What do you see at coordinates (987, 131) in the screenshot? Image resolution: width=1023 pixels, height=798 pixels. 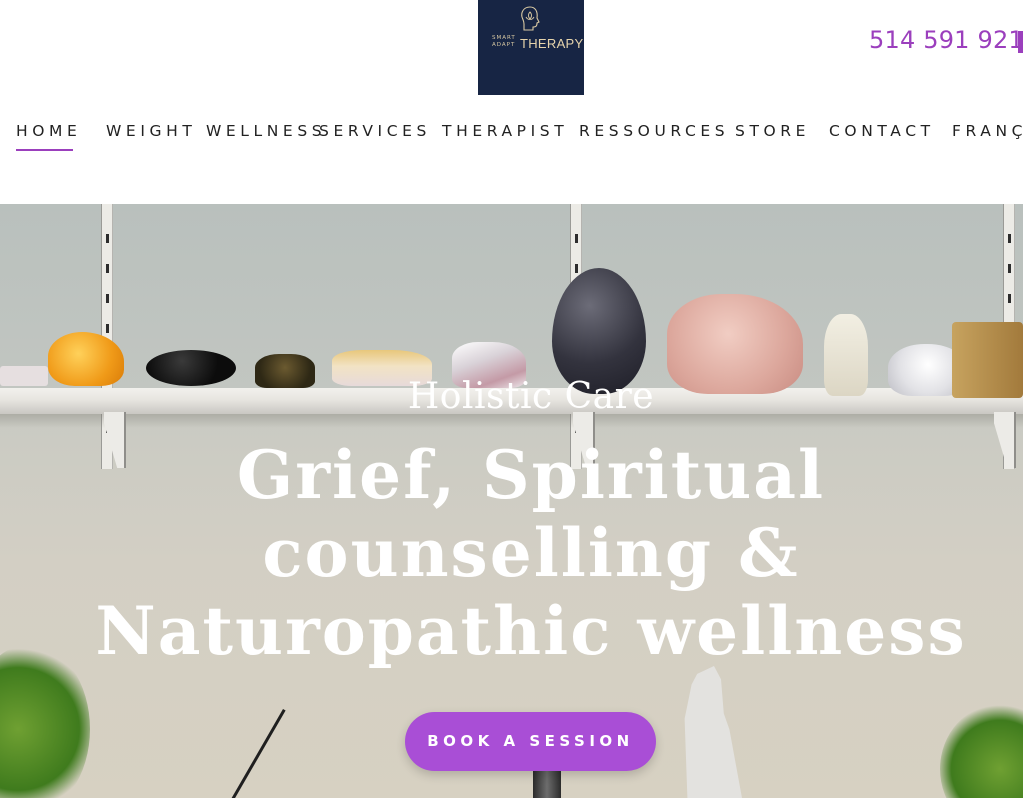 I see `nav-item-francais: FRANÇA` at bounding box center [987, 131].